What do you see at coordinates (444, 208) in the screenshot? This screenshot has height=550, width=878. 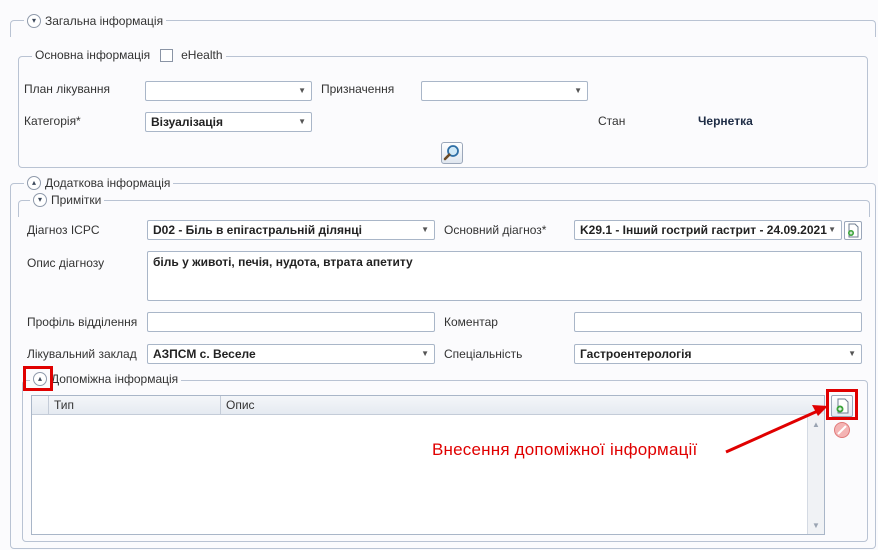 I see `notes-panel` at bounding box center [444, 208].